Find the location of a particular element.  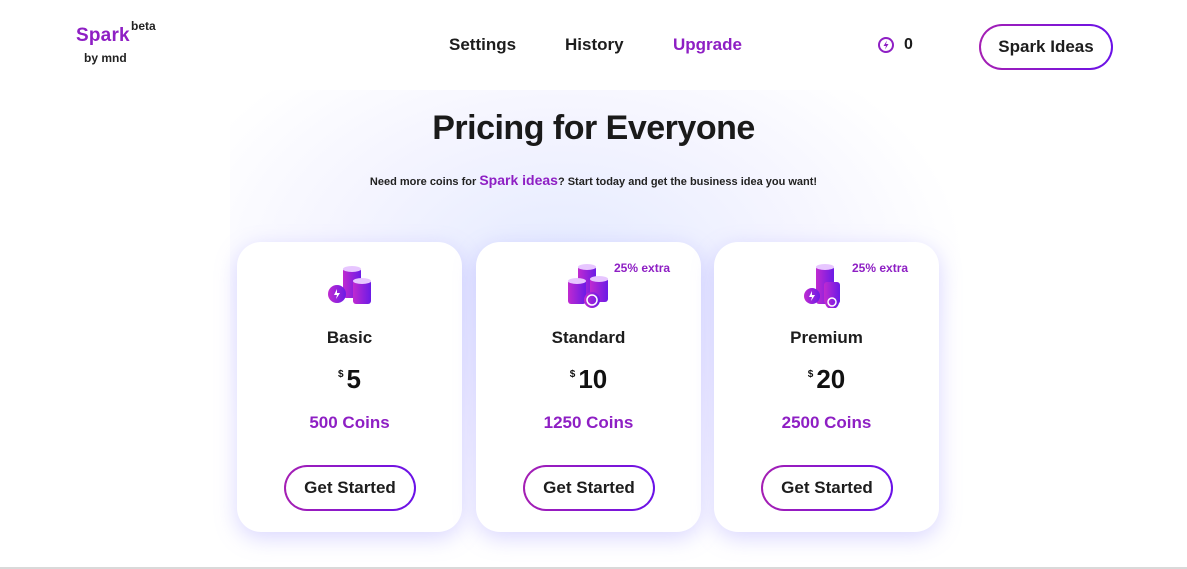

price-value: 10 is located at coordinates (593, 379).